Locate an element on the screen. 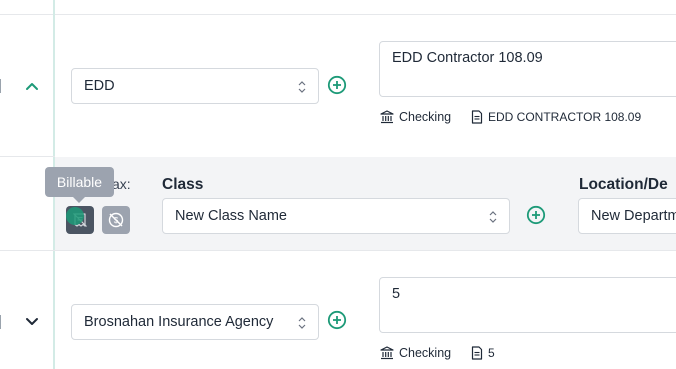  row2-left-marker is located at coordinates (0, 322).